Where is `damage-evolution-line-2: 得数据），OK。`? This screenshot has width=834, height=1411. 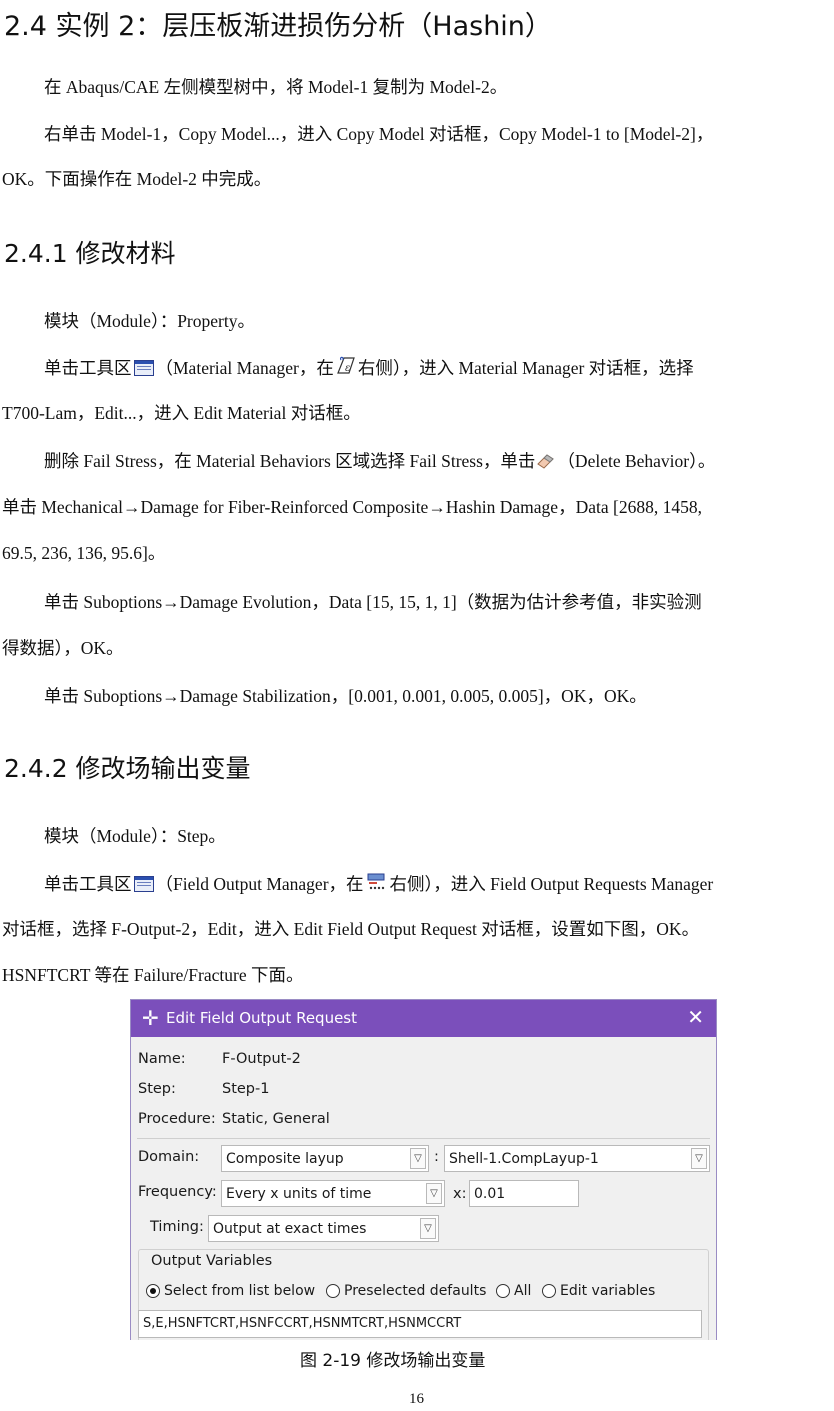
damage-evolution-line-2: 得数据），OK。 is located at coordinates (63, 648).